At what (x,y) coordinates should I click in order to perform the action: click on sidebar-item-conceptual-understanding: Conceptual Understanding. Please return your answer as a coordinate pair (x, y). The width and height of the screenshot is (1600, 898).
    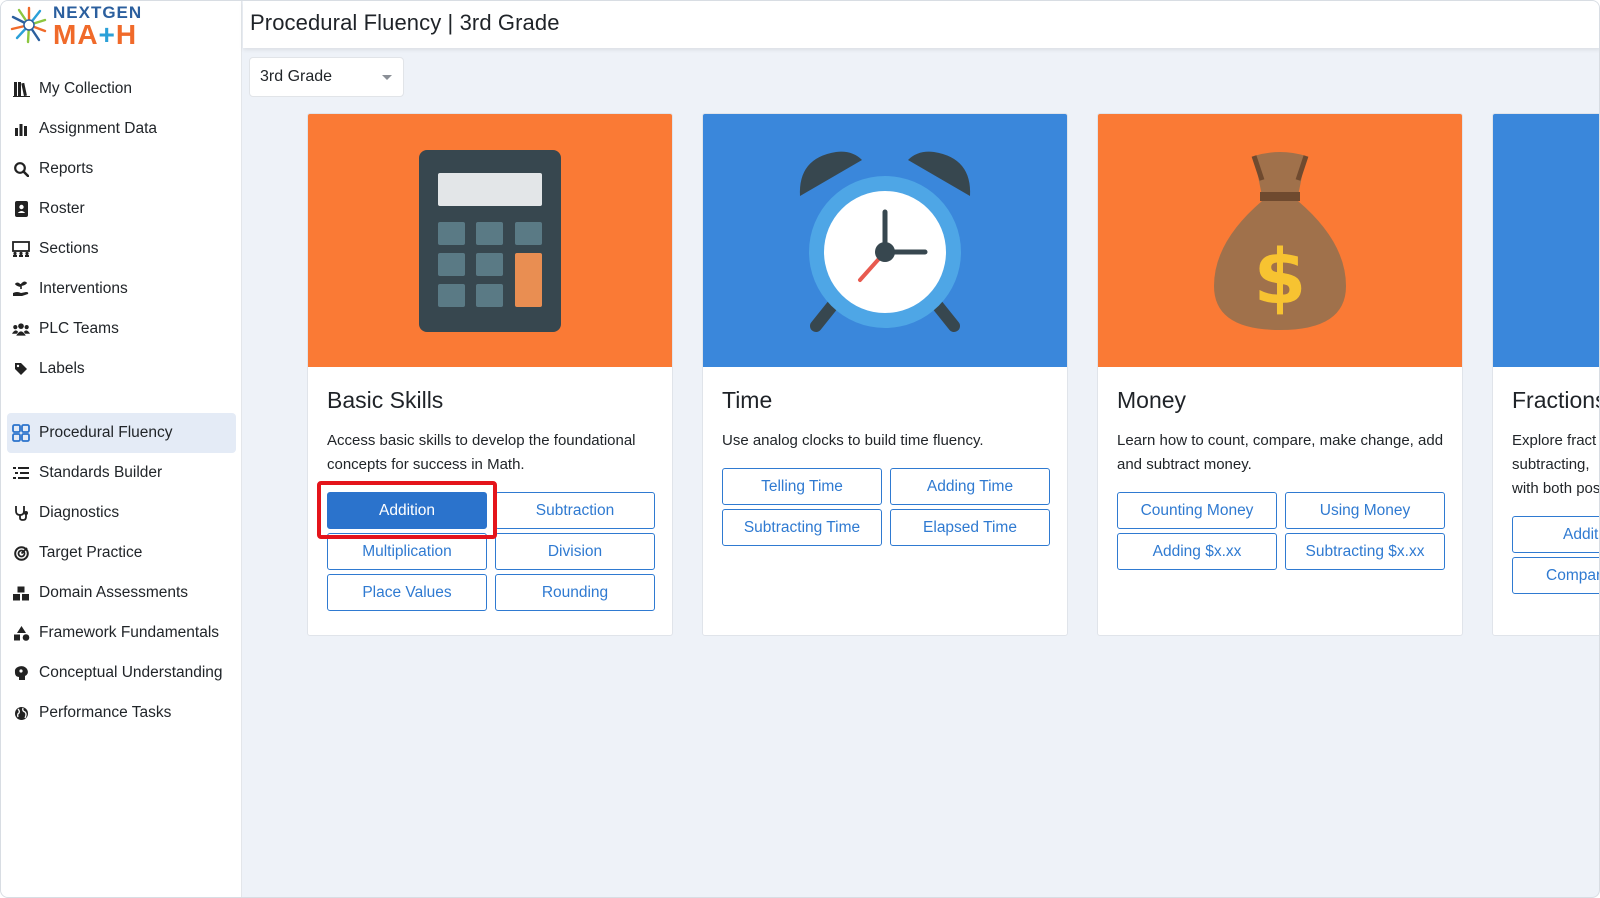
    Looking at the image, I should click on (121, 673).